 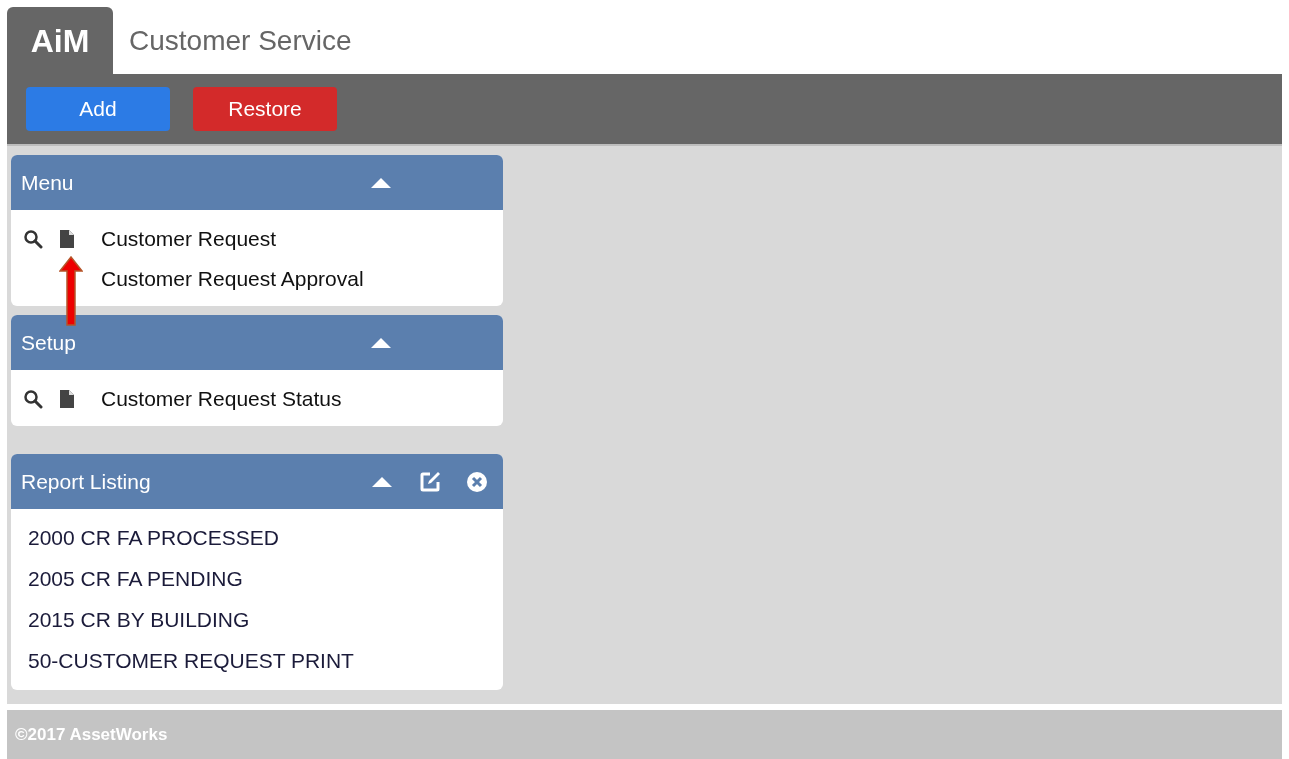 I want to click on menu-link: Customer Request, so click(x=189, y=239).